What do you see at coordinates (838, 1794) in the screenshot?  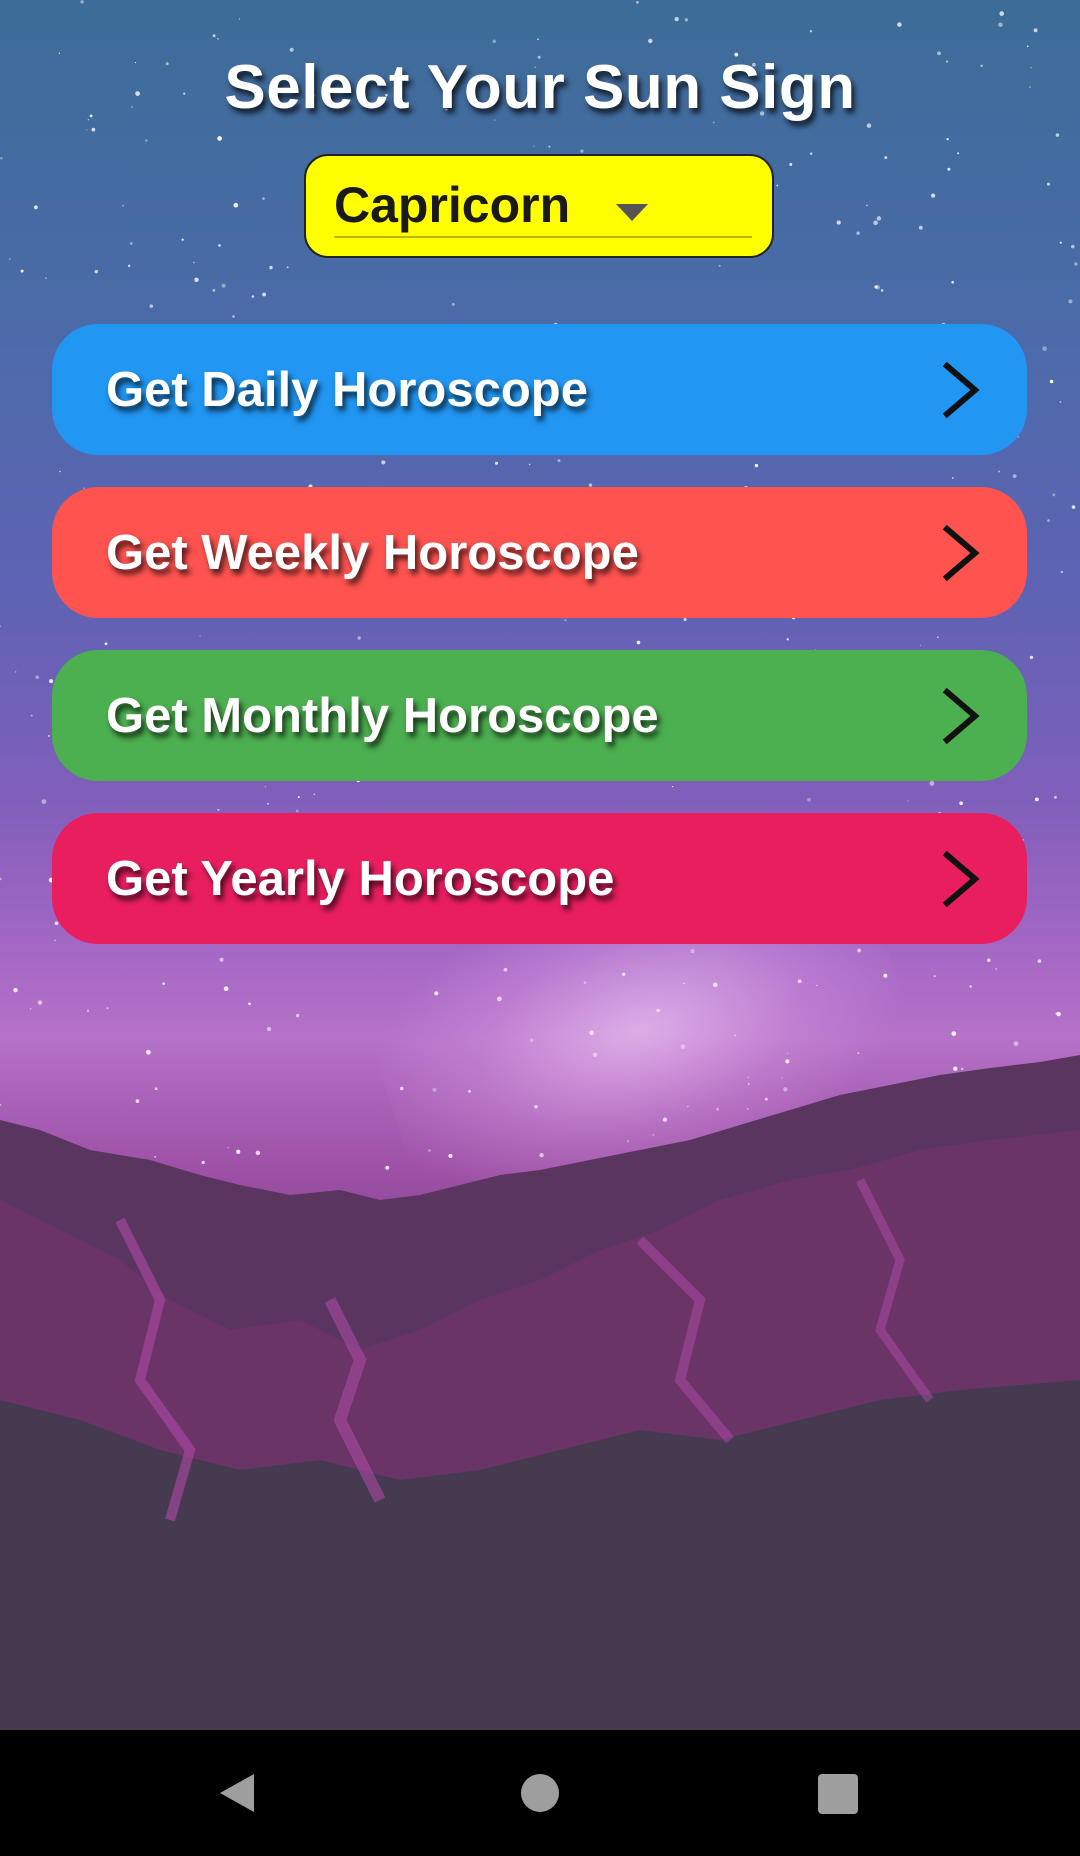 I see `recents-square-icon` at bounding box center [838, 1794].